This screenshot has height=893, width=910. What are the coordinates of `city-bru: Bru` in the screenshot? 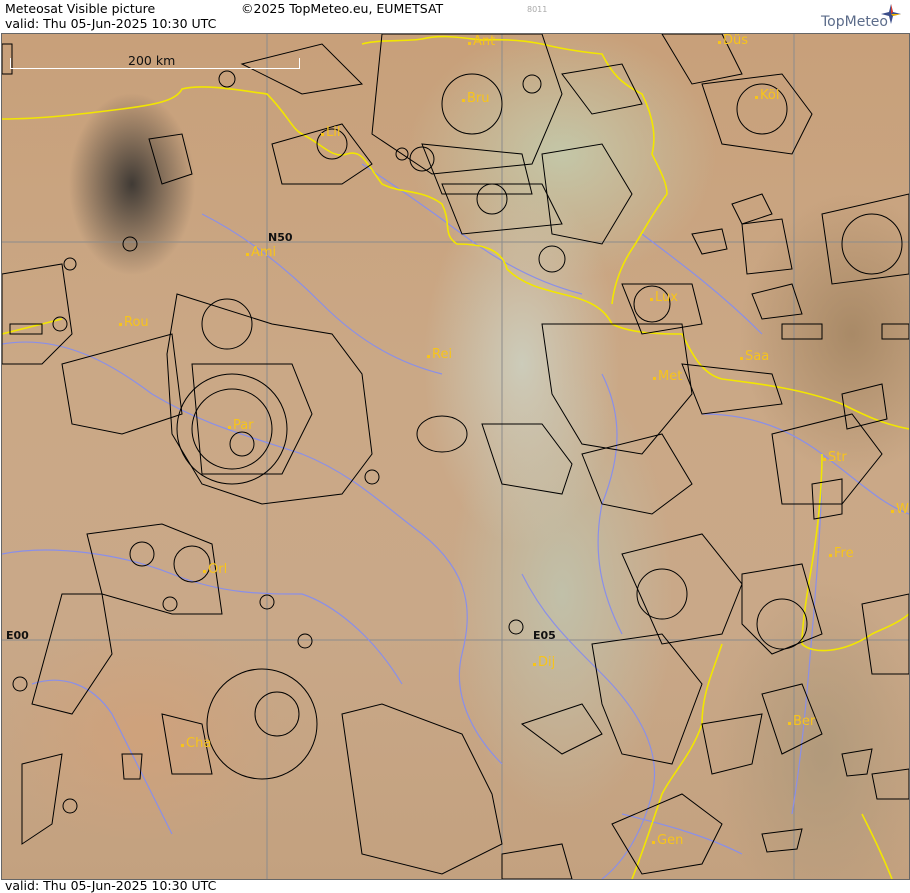 It's located at (476, 98).